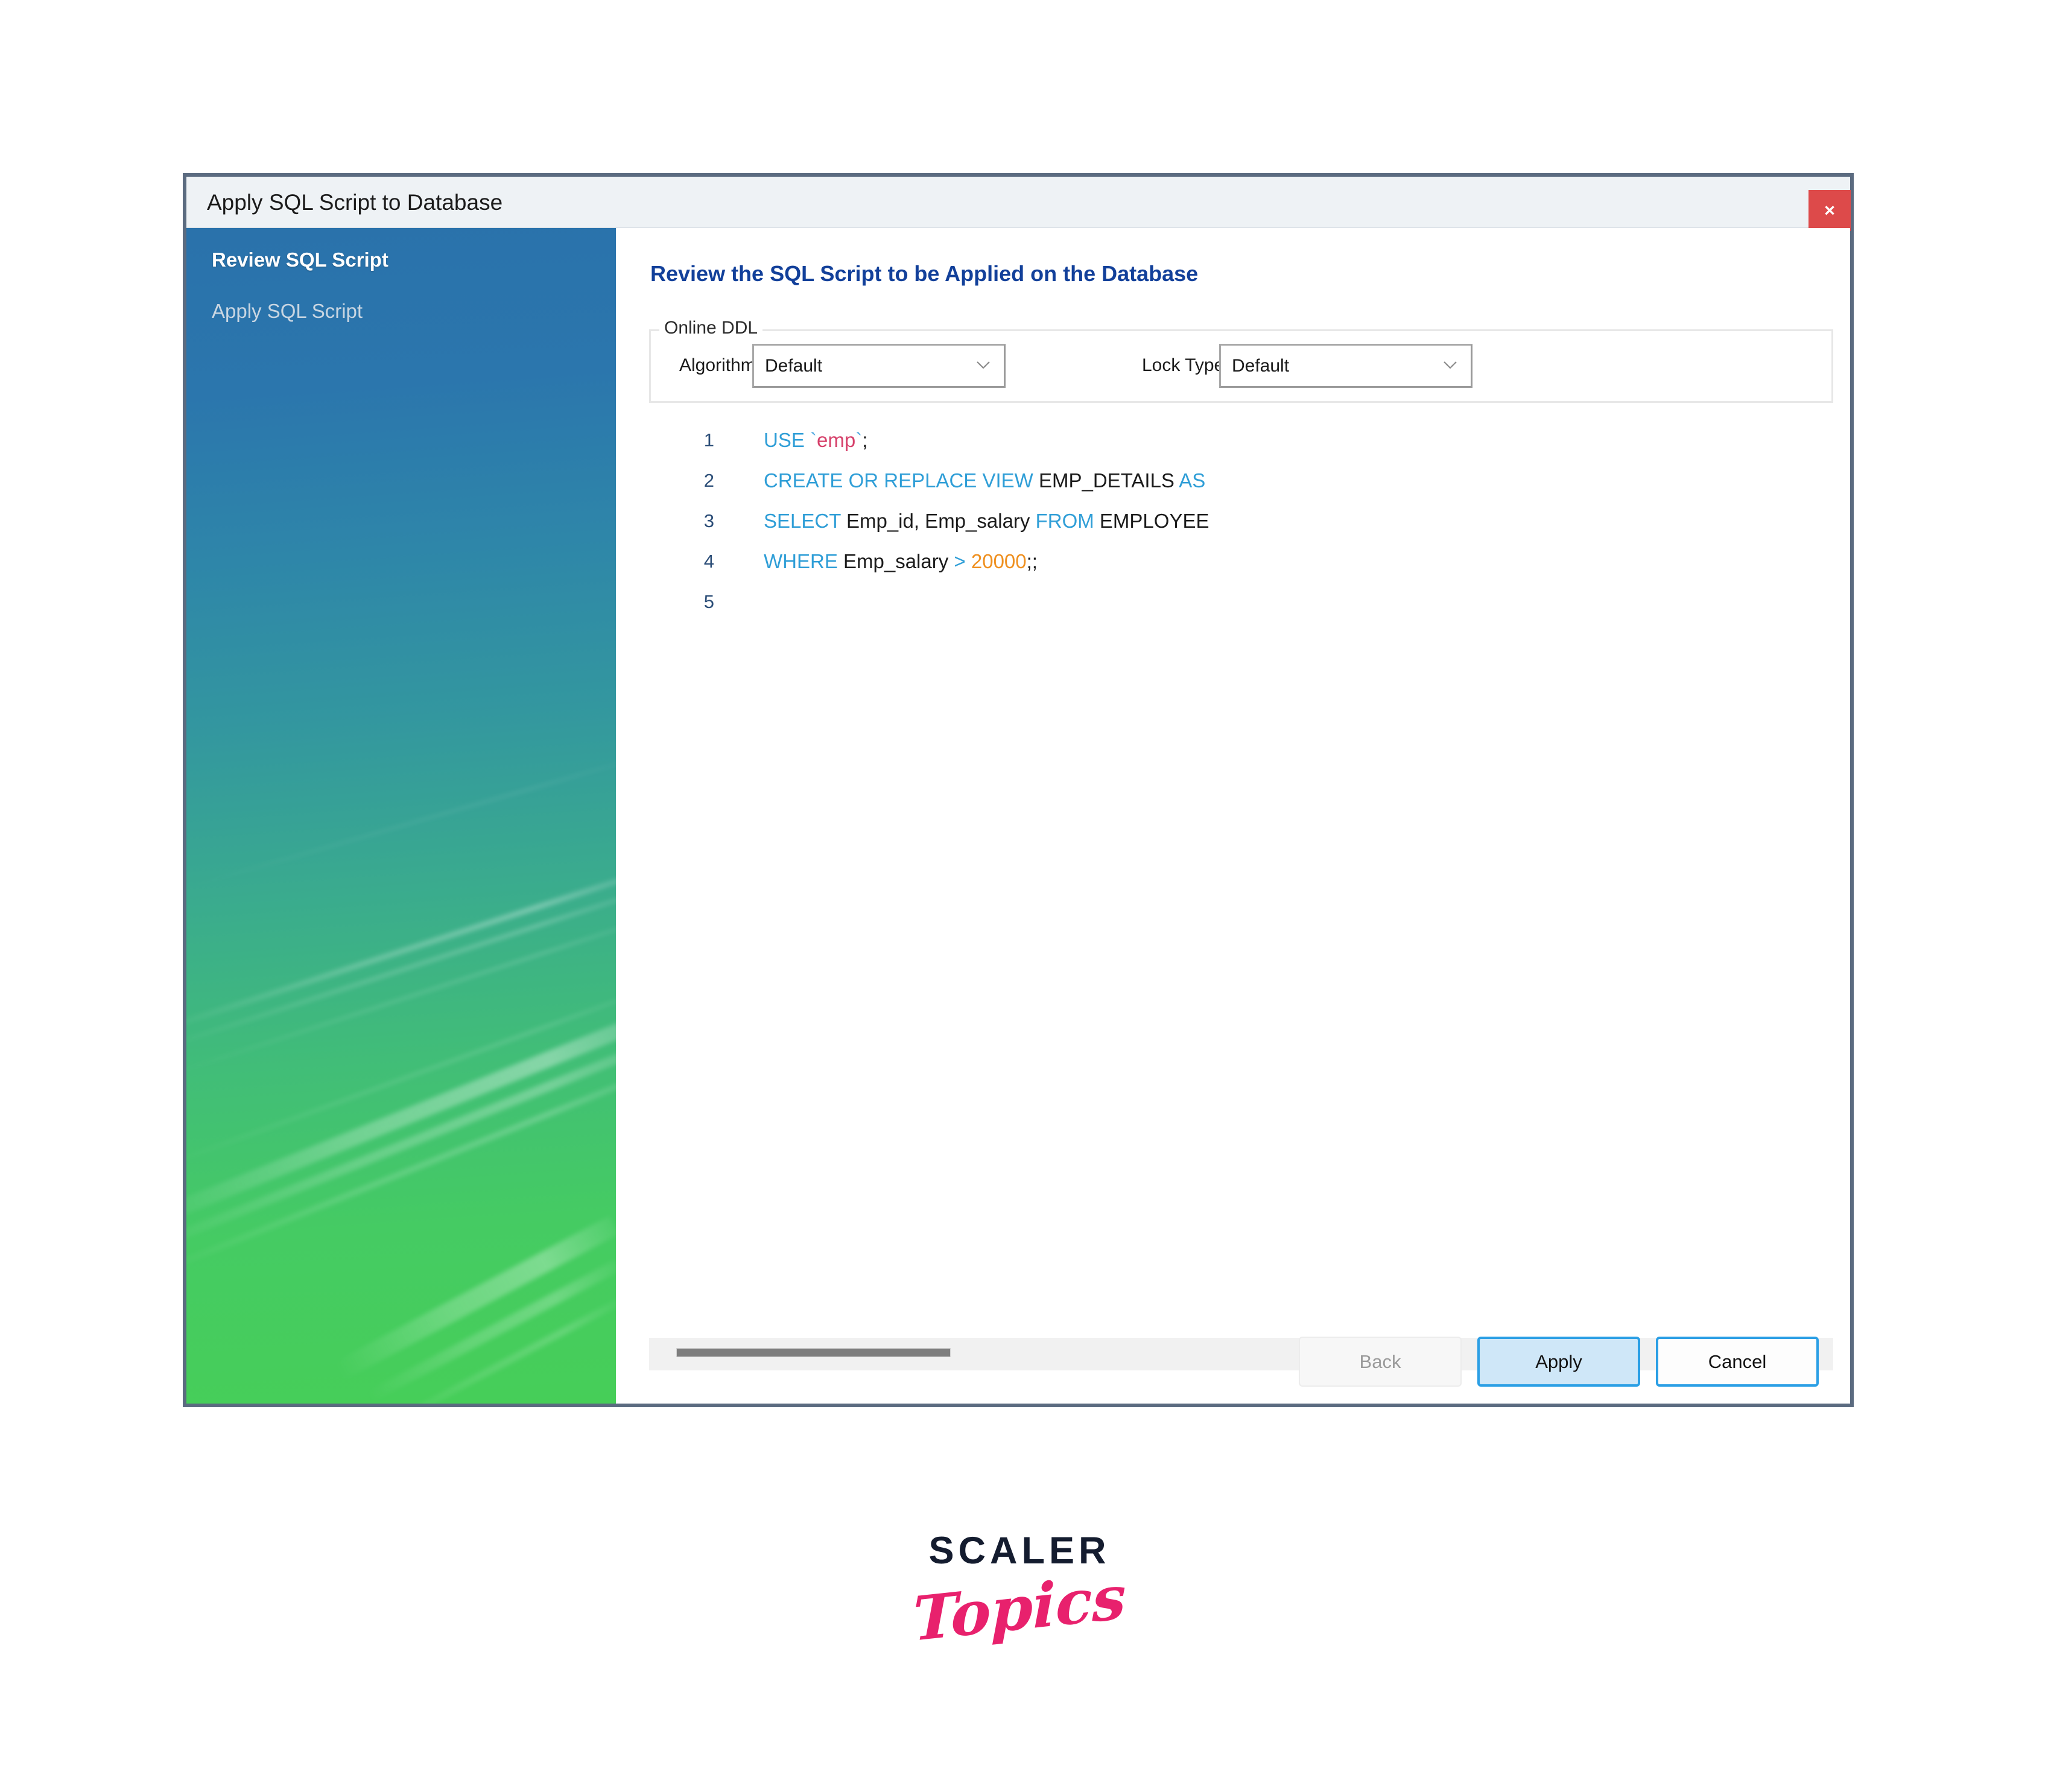  I want to click on line-number: 3, so click(709, 521).